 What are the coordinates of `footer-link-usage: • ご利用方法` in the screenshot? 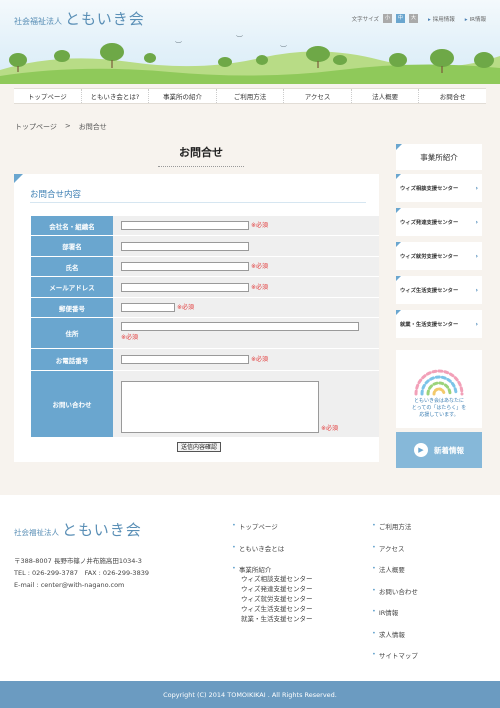 It's located at (395, 532).